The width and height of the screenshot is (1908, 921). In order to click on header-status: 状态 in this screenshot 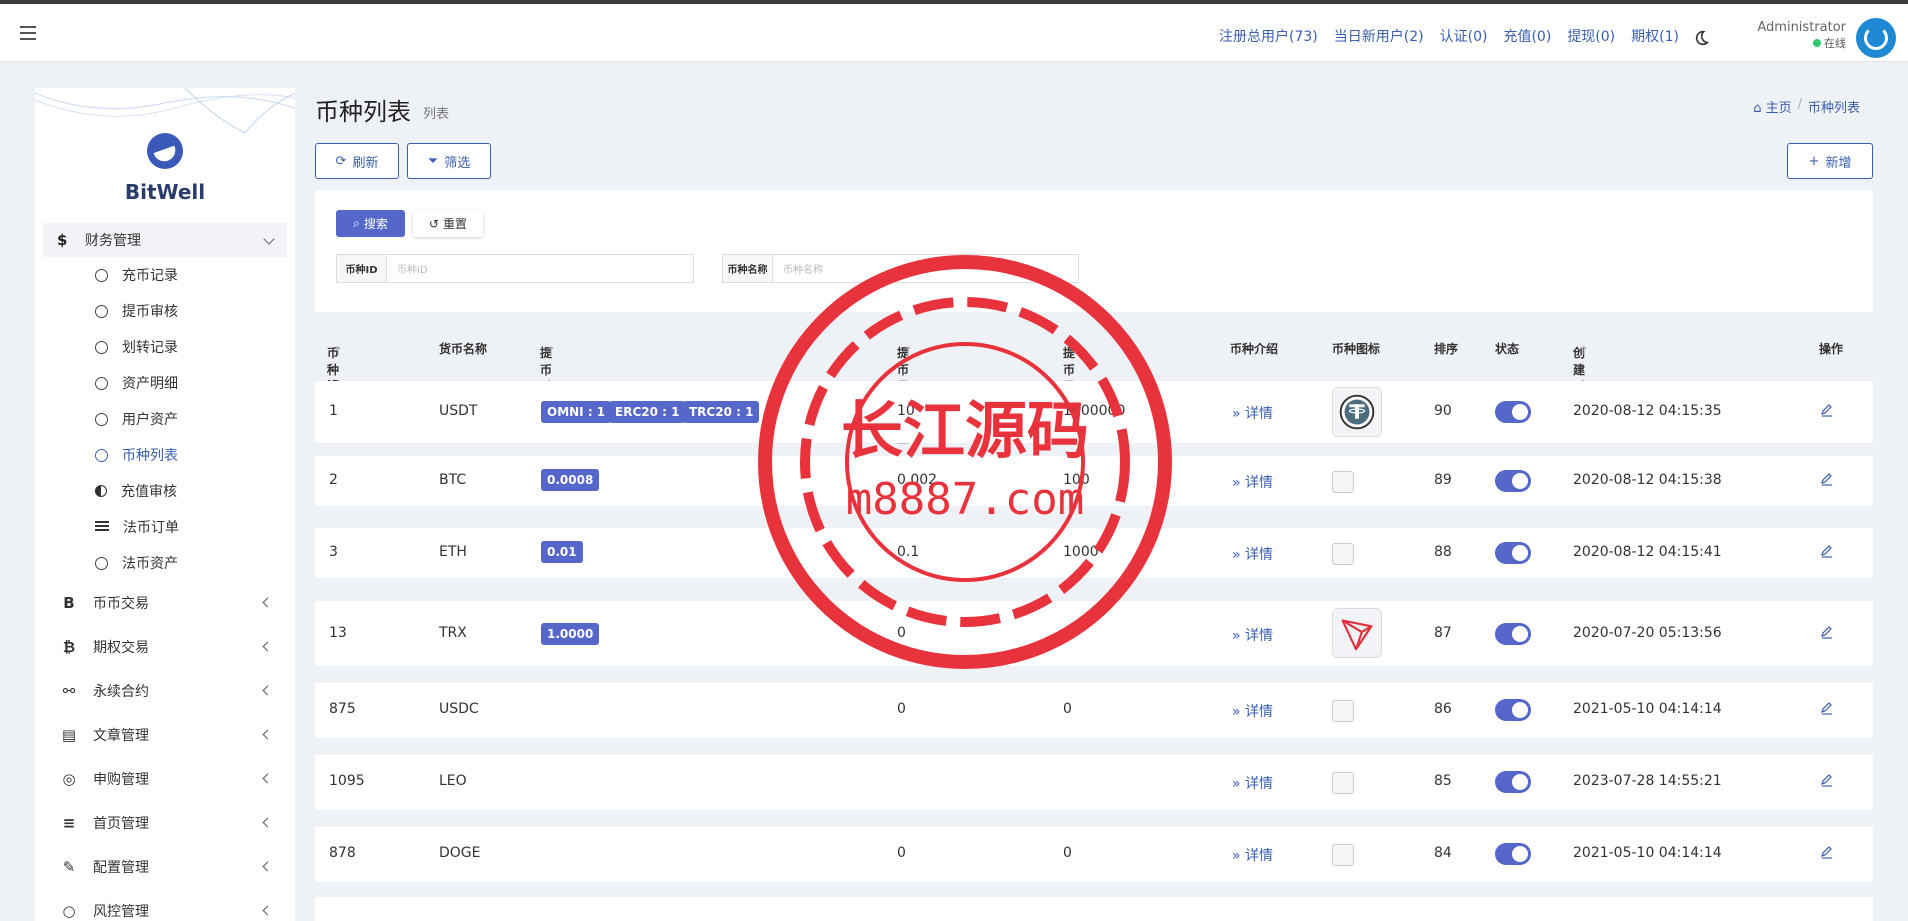, I will do `click(1507, 349)`.